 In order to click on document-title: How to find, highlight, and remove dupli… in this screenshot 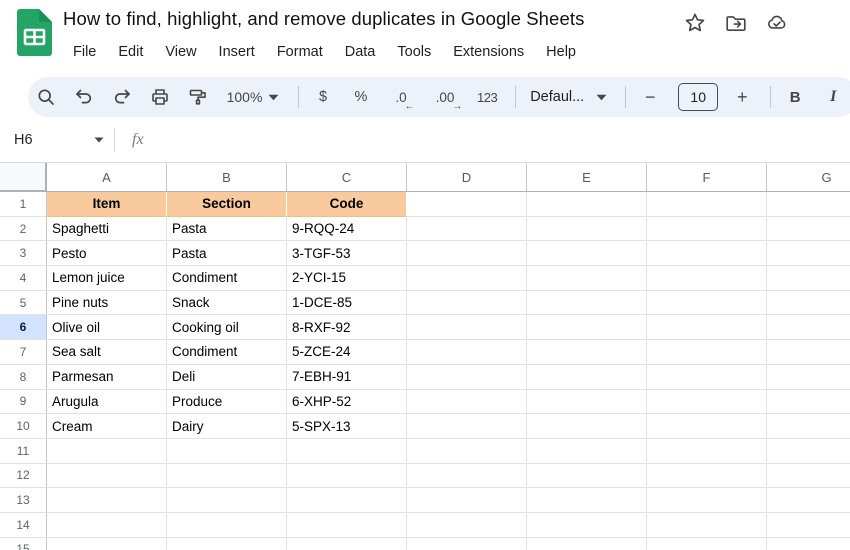, I will do `click(323, 21)`.